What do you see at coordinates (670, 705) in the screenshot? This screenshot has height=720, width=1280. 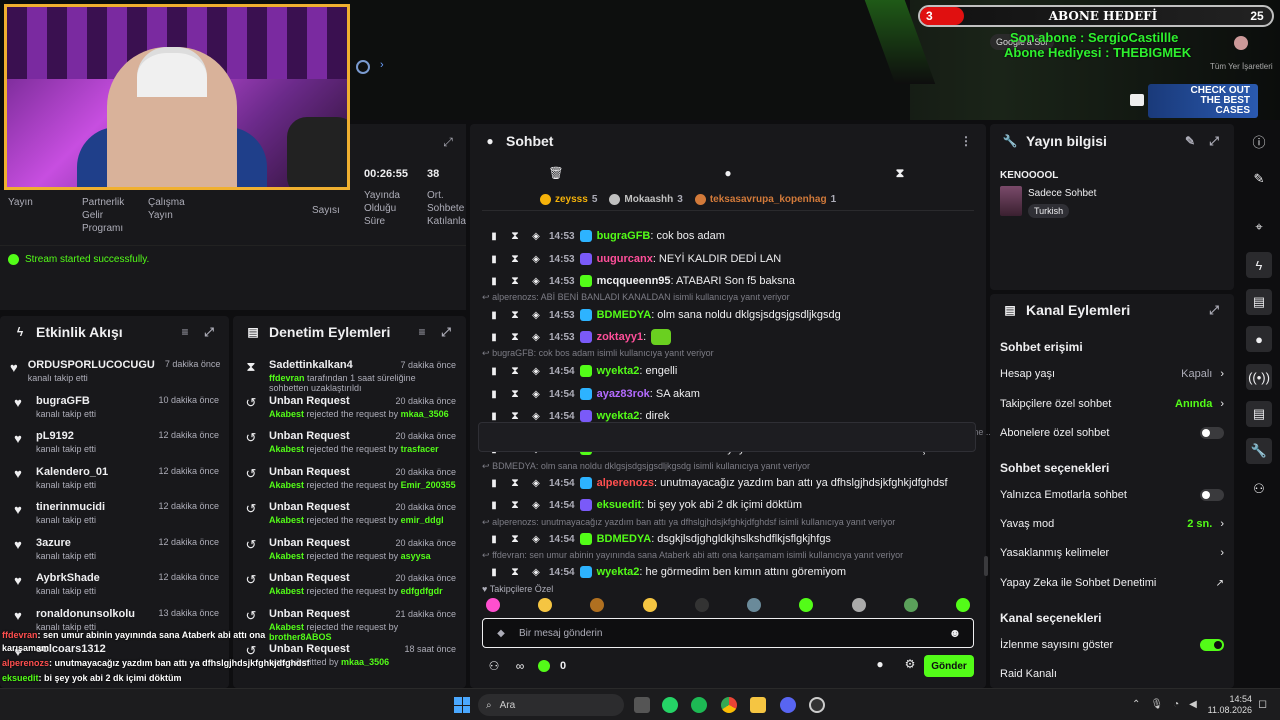 I see `whatsapp-icon` at bounding box center [670, 705].